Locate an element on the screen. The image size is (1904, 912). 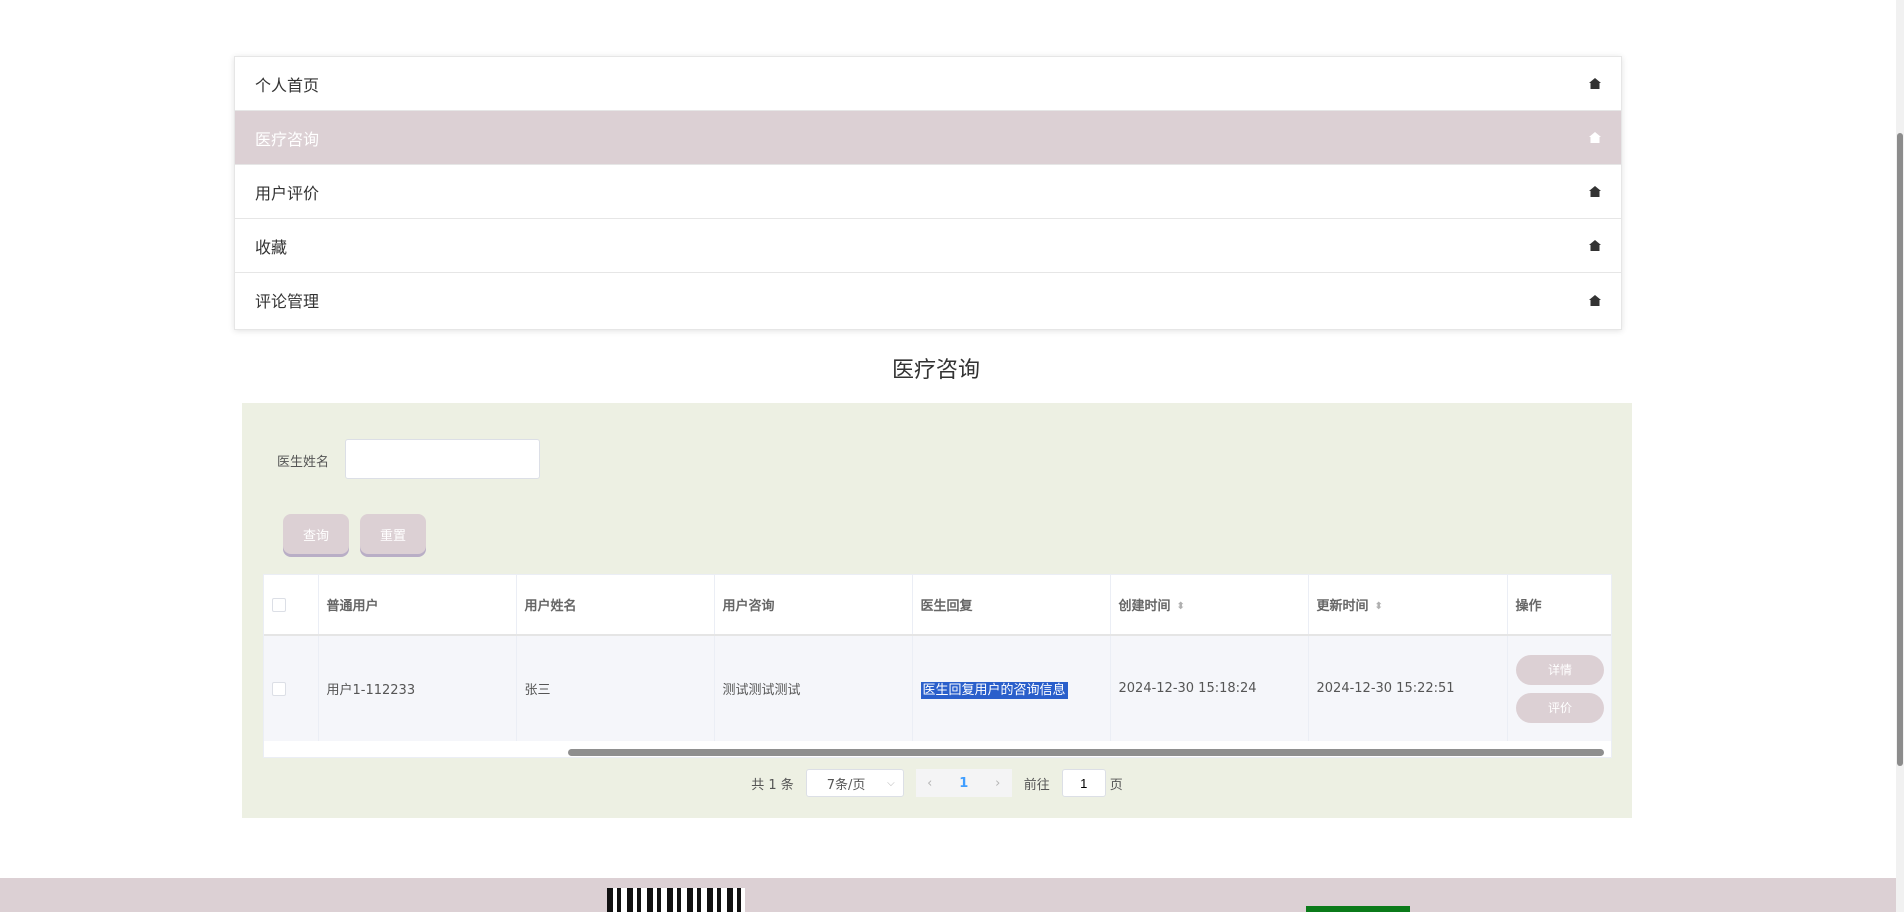
query-button: 查询 is located at coordinates (316, 534).